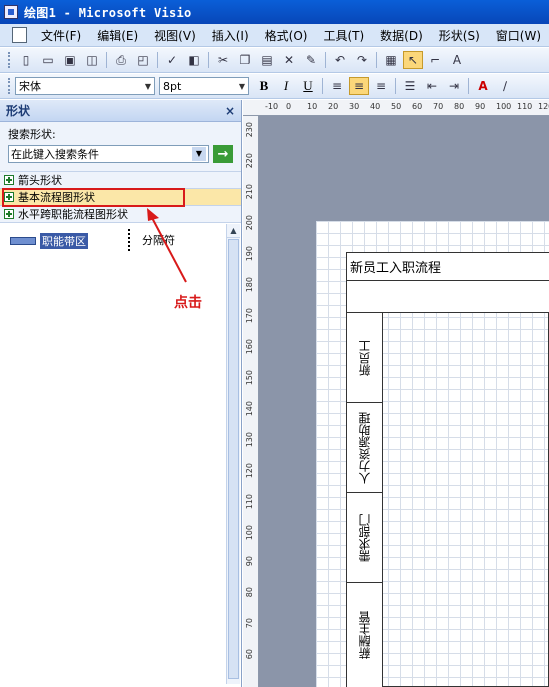 The image size is (549, 687). Describe the element at coordinates (525, 106) in the screenshot. I see `ruler-tick-label: 110` at that location.